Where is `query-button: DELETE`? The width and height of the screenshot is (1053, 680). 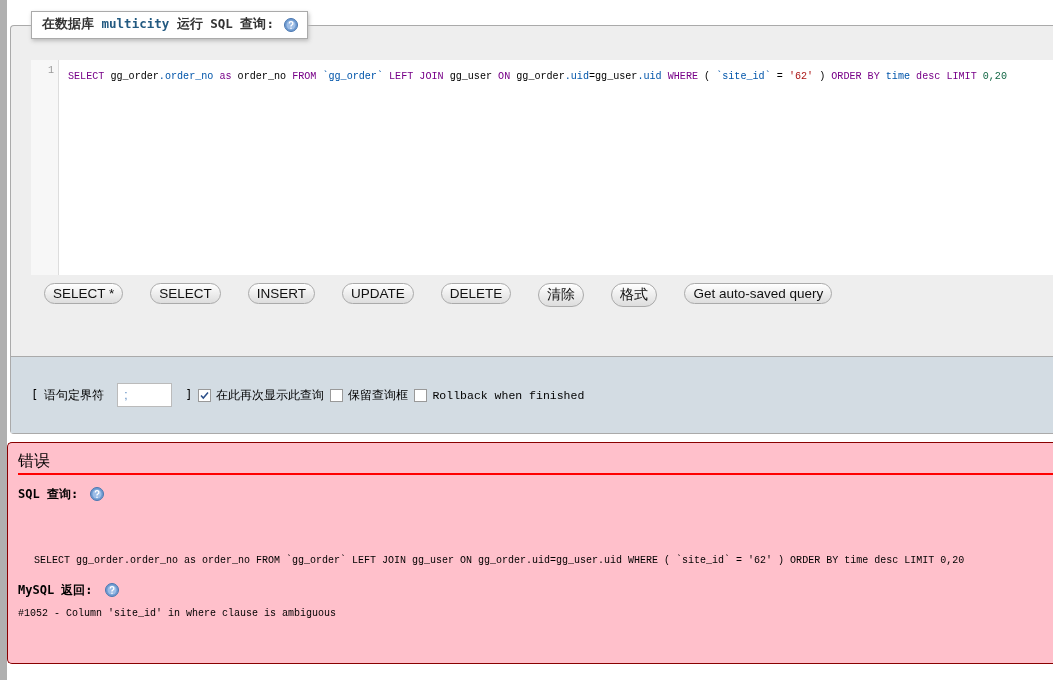
query-button: DELETE is located at coordinates (476, 293).